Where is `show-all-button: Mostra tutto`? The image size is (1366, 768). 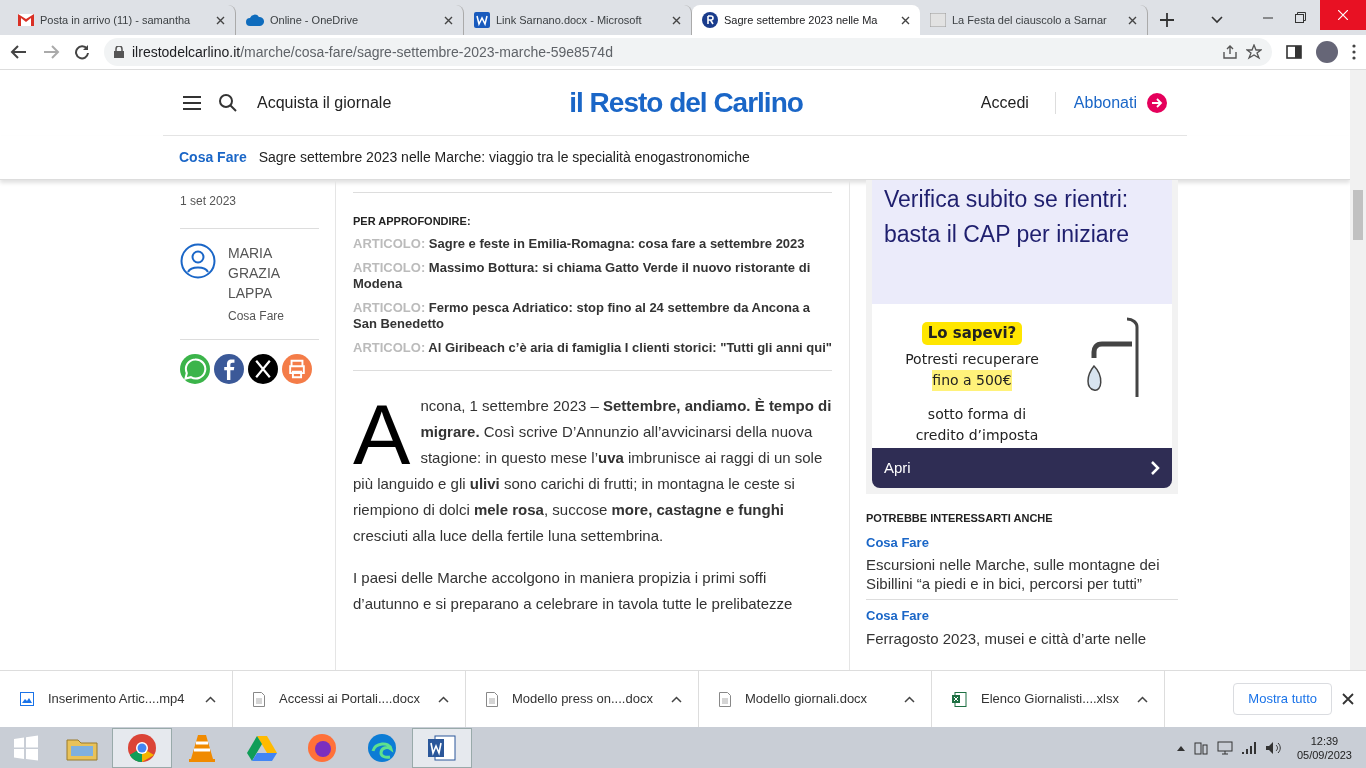
show-all-button: Mostra tutto is located at coordinates (1282, 699).